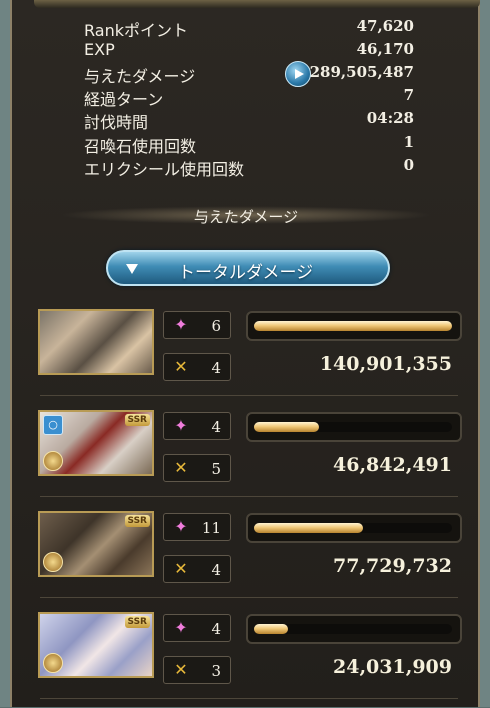 This screenshot has height=708, width=490. What do you see at coordinates (211, 528) in the screenshot?
I see `skill-count: 11` at bounding box center [211, 528].